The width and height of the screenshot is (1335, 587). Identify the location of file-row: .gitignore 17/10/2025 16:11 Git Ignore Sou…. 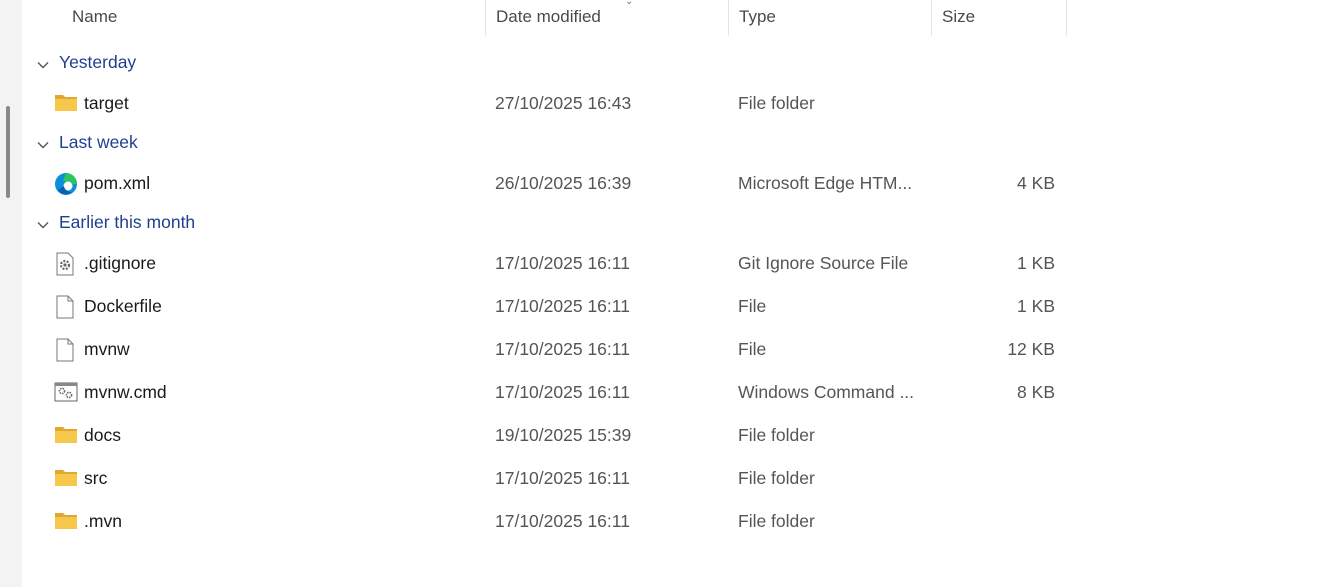
(552, 263).